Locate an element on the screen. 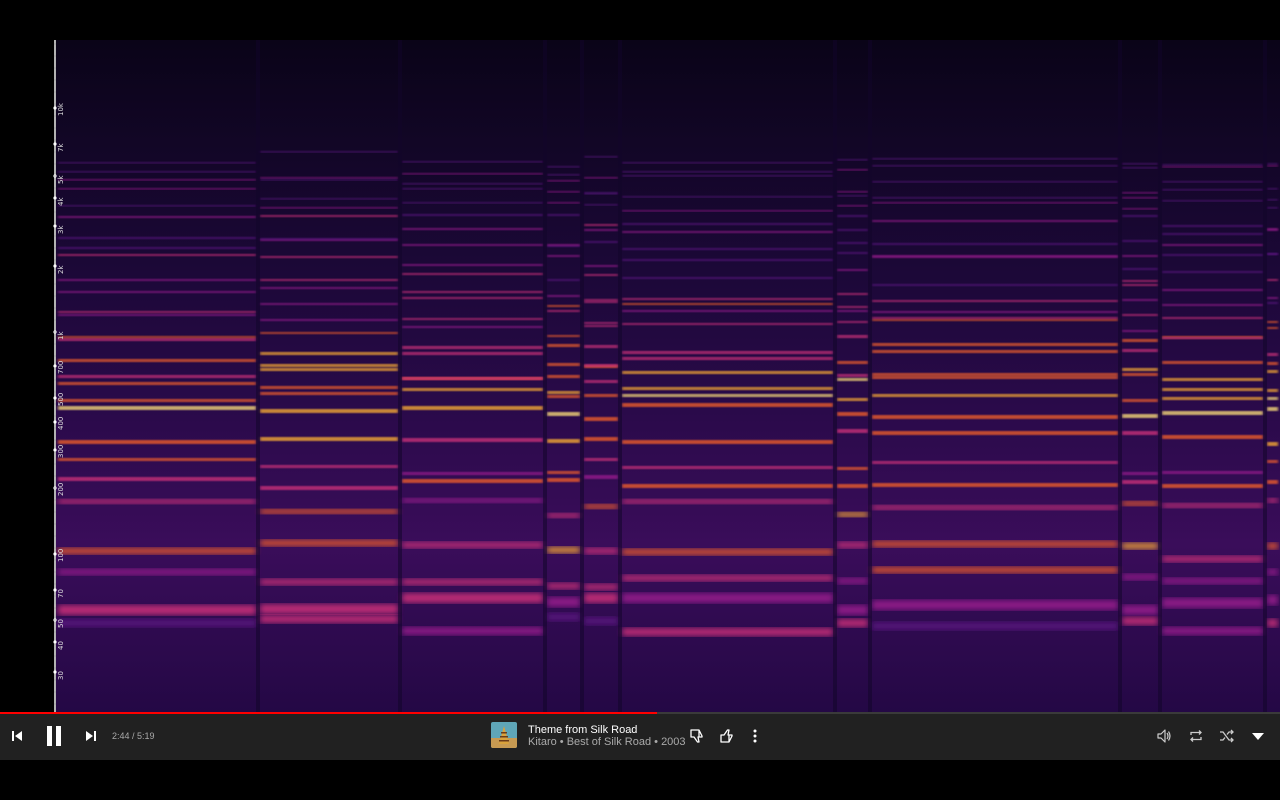  axis-tick-label: 5k is located at coordinates (61, 179).